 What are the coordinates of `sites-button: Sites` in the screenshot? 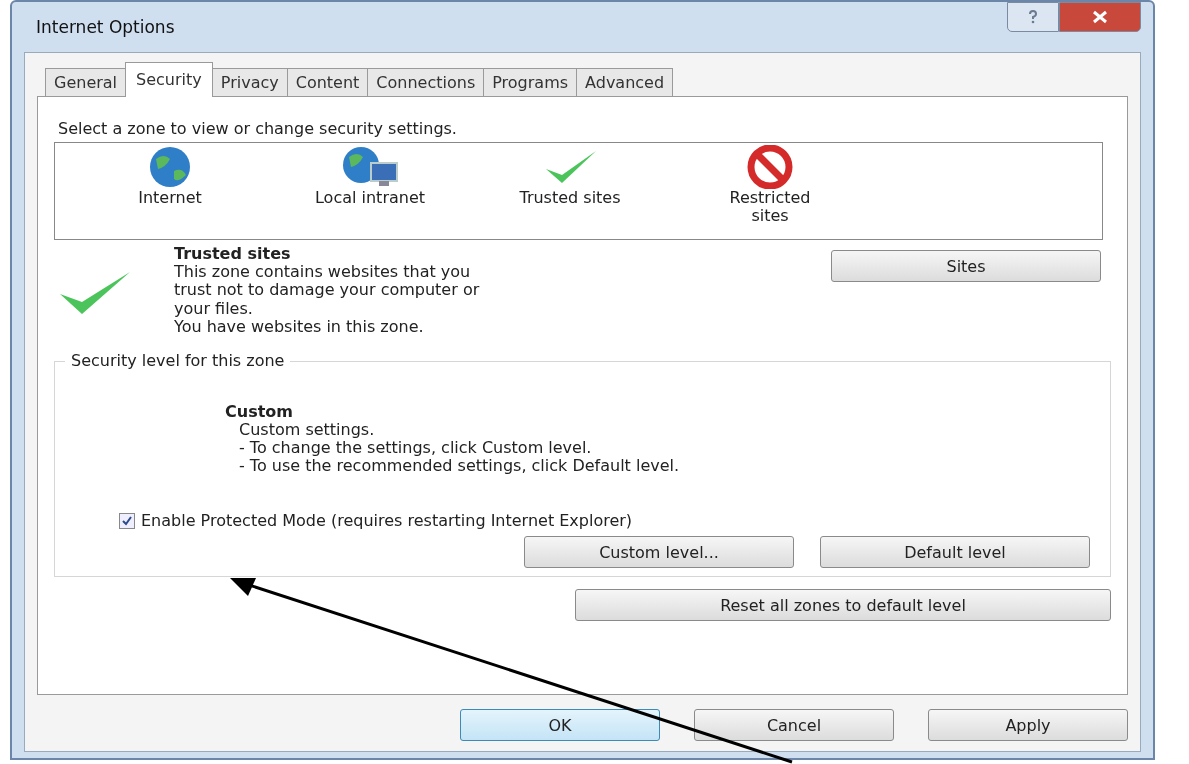 It's located at (966, 266).